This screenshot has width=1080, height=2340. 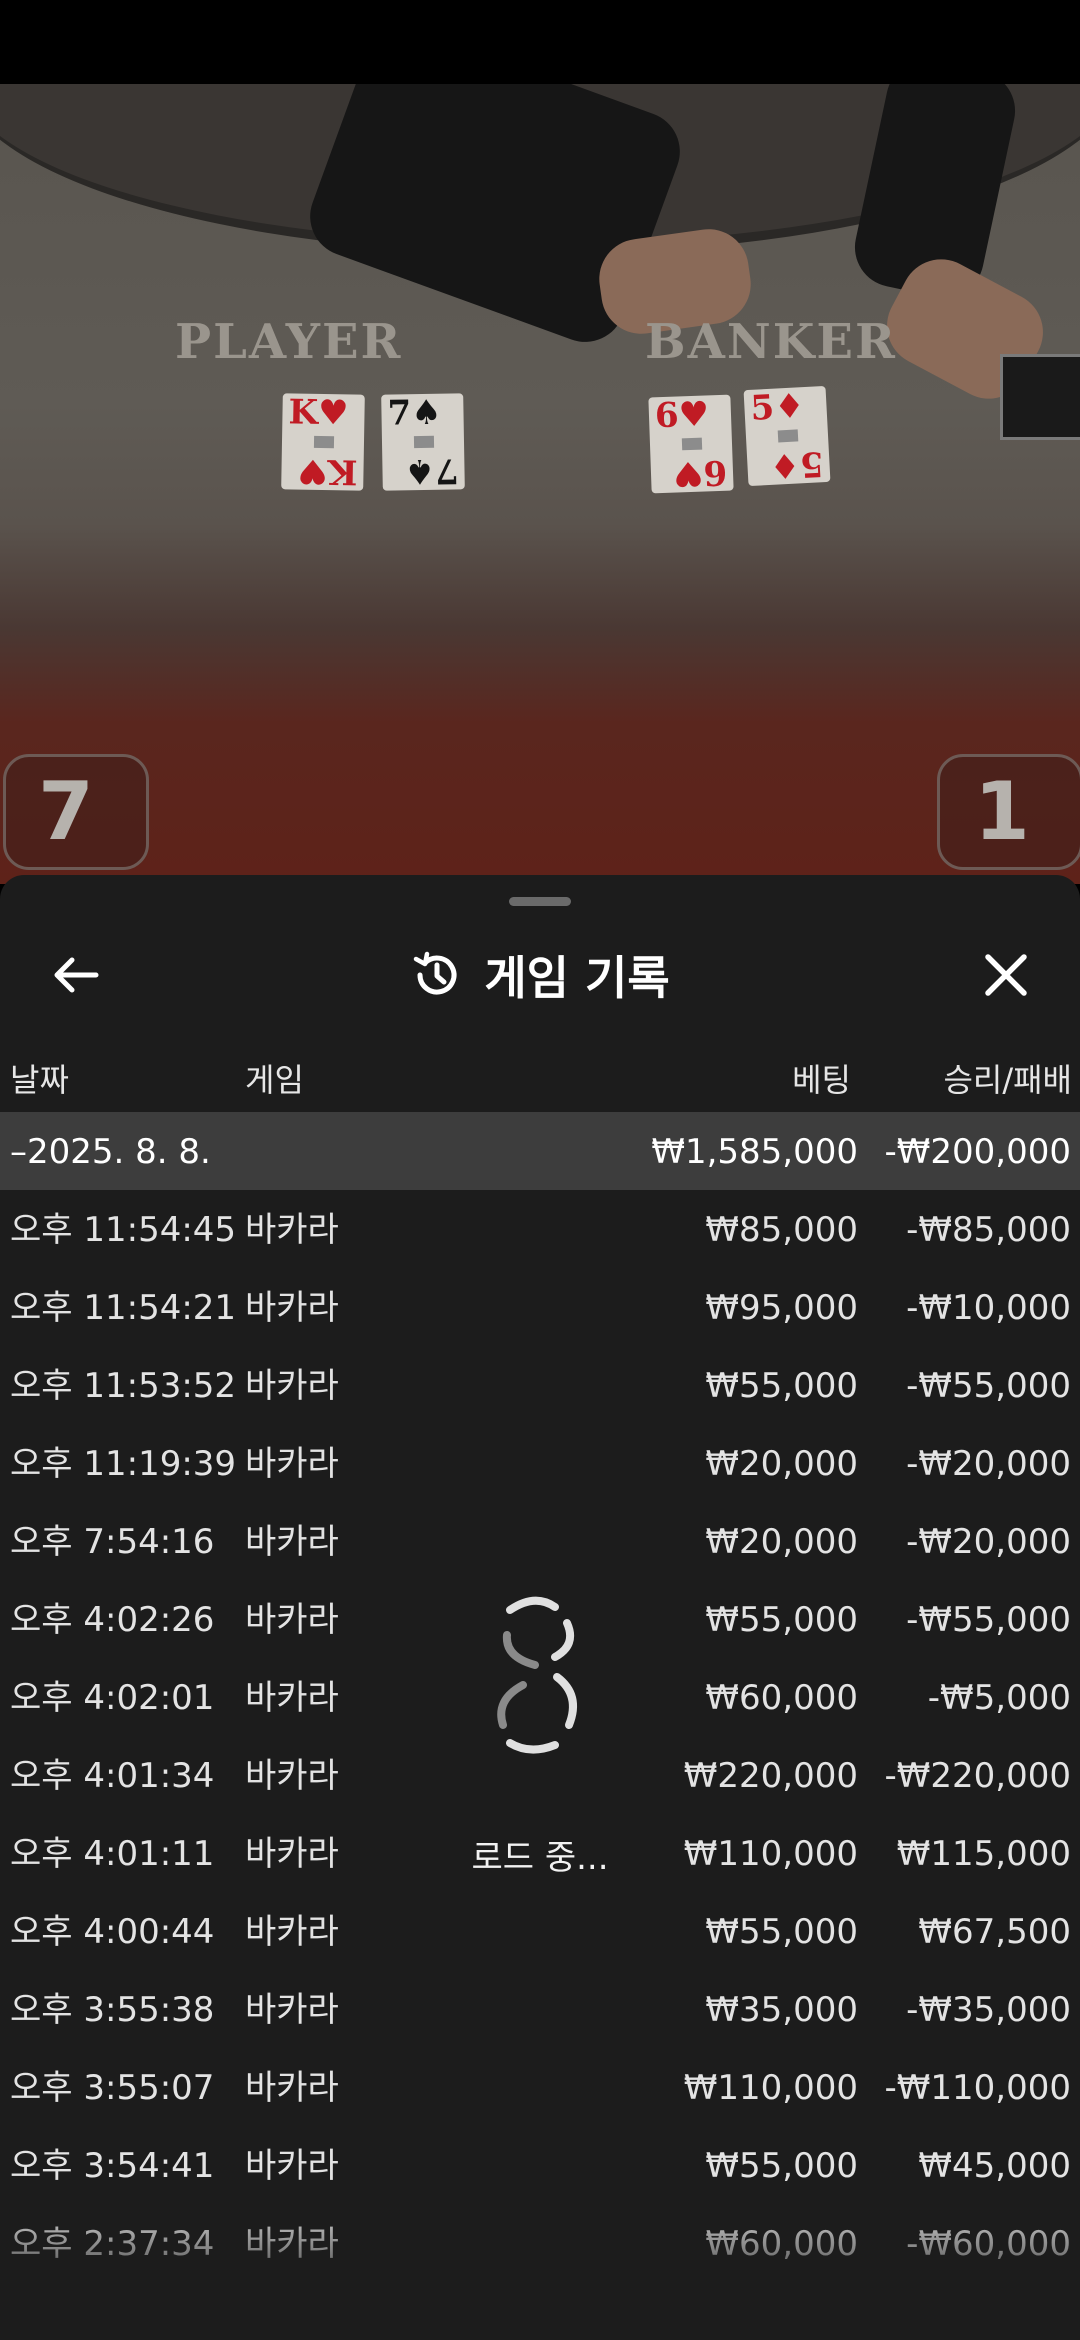 I want to click on banker-card-1: 6♥ 6♥, so click(x=691, y=444).